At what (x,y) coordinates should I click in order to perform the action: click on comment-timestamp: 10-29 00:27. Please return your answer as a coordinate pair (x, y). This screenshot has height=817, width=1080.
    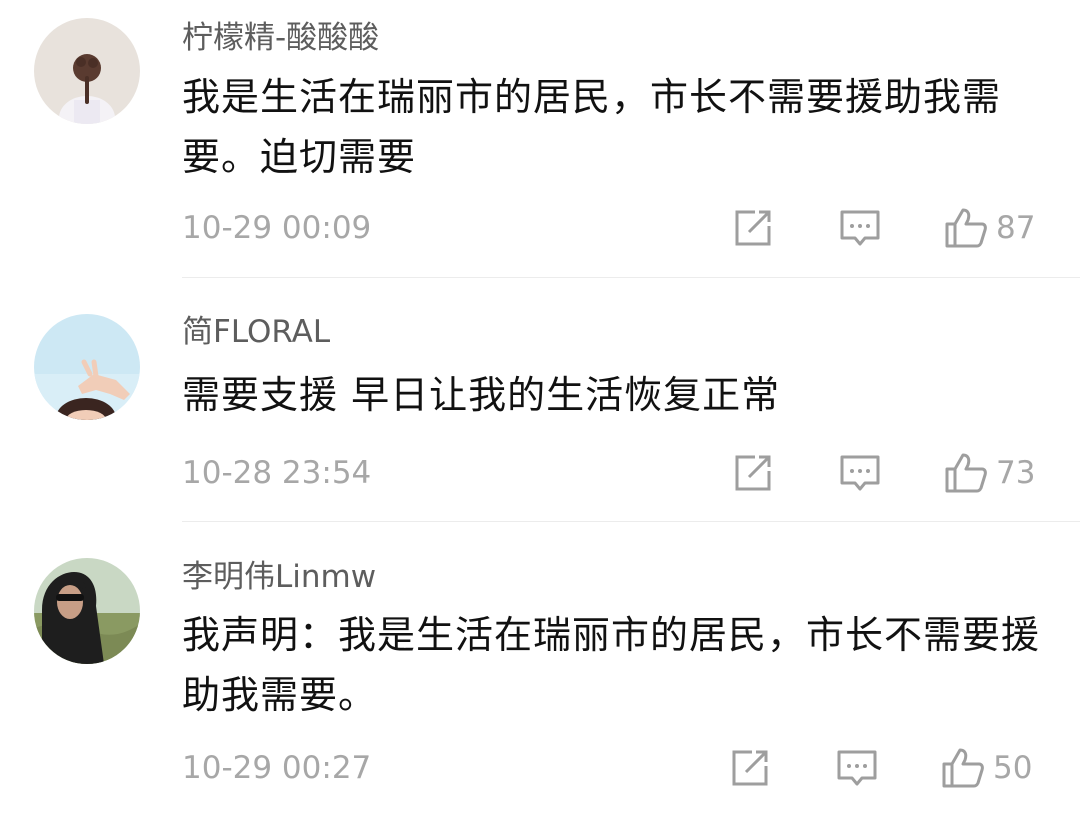
    Looking at the image, I should click on (277, 768).